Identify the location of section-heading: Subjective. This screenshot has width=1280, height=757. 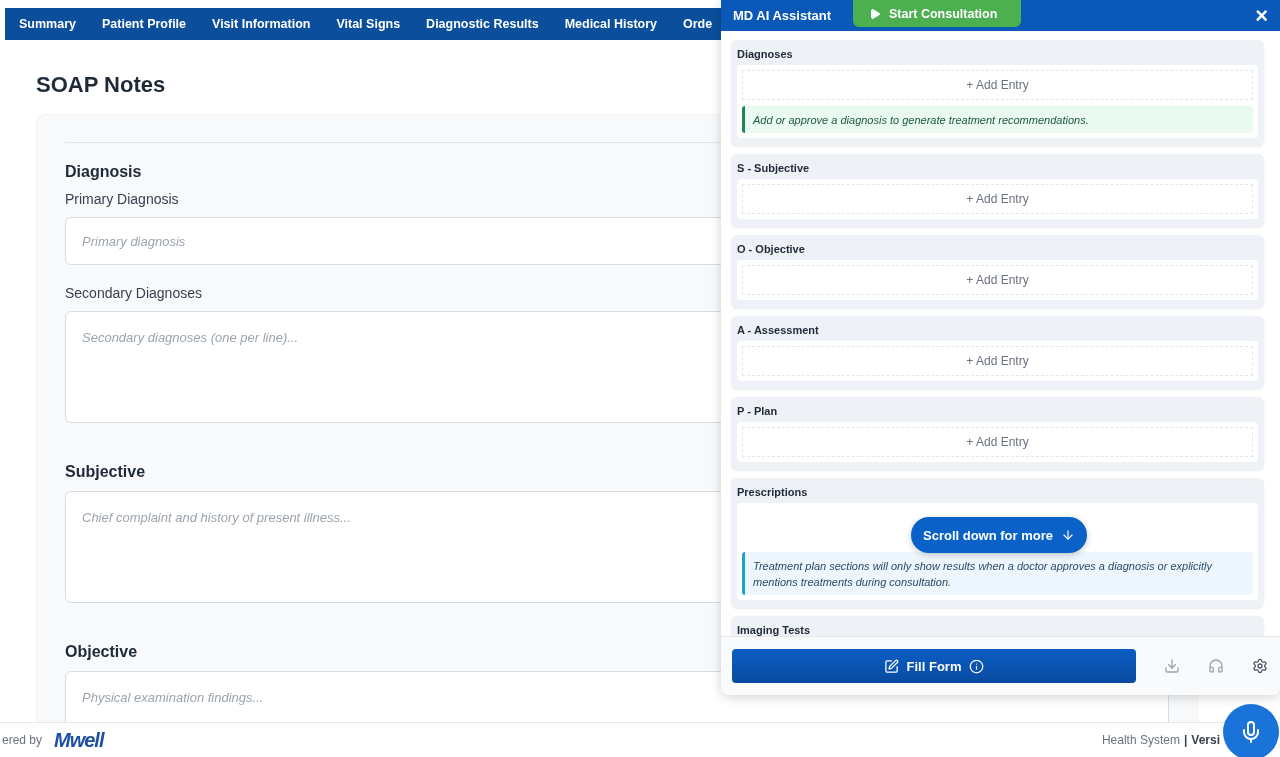
(105, 472).